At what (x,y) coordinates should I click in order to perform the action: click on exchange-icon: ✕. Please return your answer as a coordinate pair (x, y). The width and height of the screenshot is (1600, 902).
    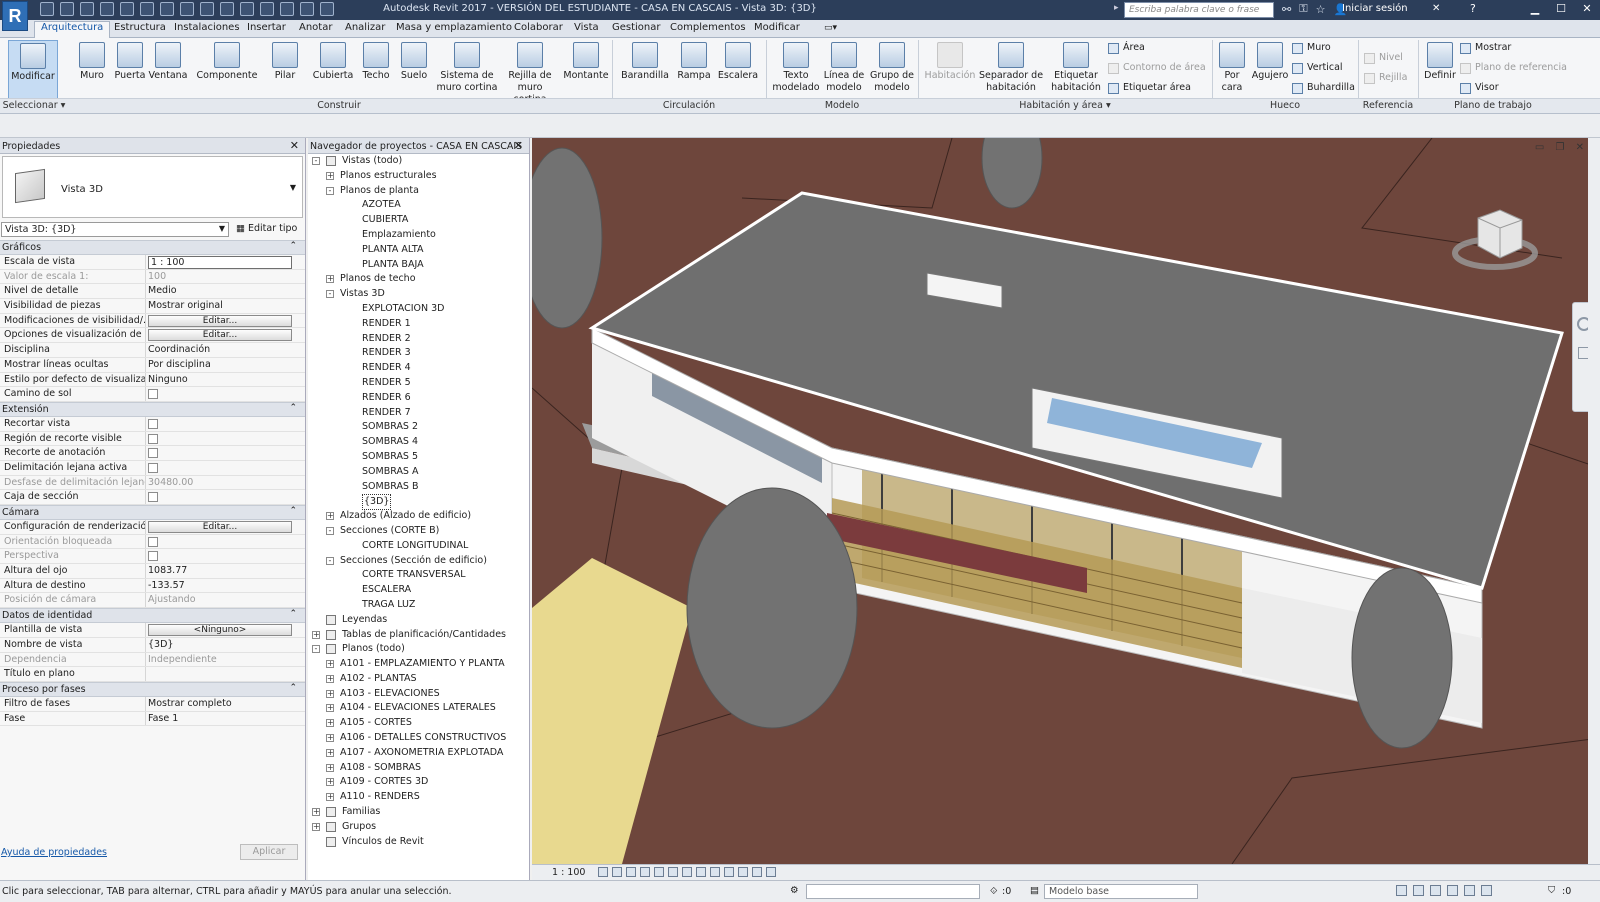
    Looking at the image, I should click on (1436, 8).